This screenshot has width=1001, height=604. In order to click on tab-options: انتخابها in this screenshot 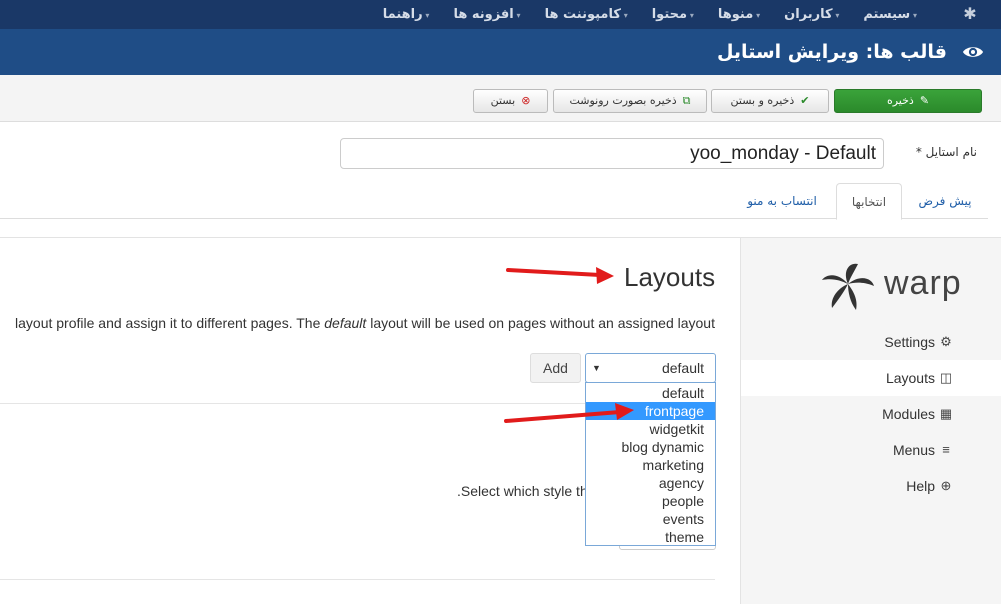, I will do `click(869, 201)`.